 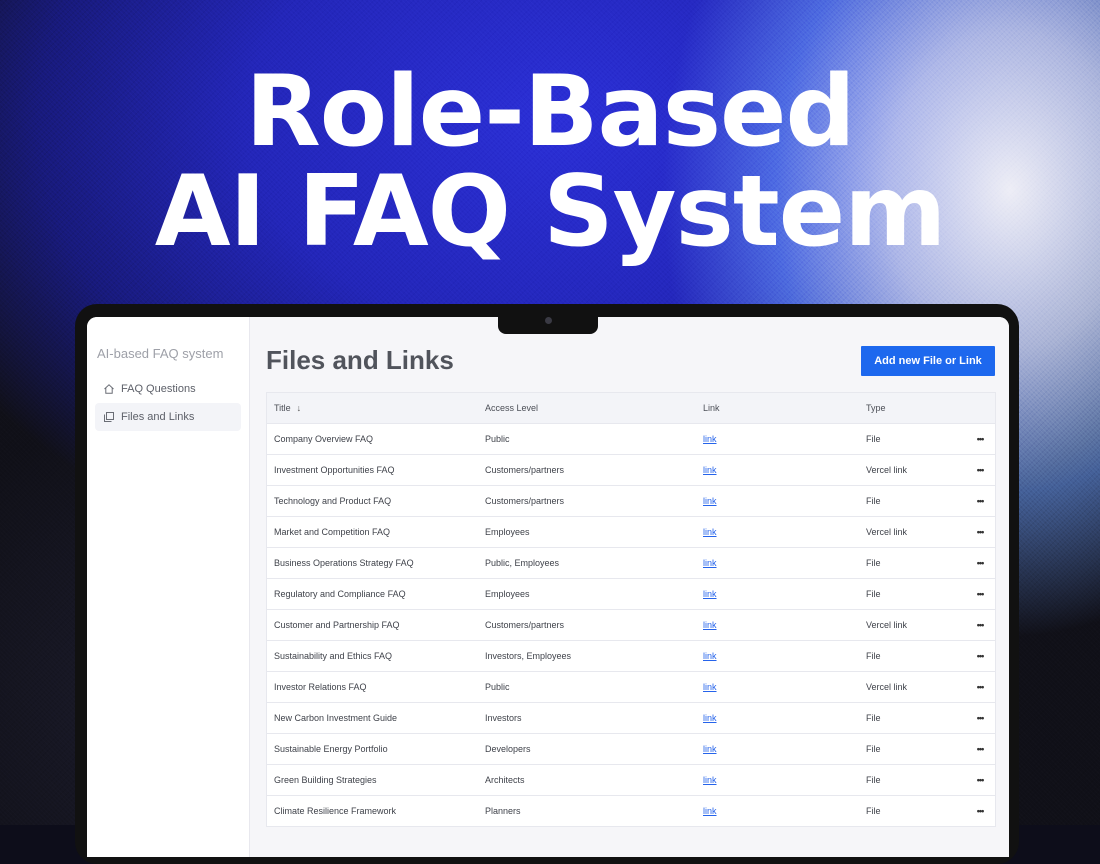 What do you see at coordinates (528, 656) in the screenshot?
I see `cell-access-level: Investors, Employees` at bounding box center [528, 656].